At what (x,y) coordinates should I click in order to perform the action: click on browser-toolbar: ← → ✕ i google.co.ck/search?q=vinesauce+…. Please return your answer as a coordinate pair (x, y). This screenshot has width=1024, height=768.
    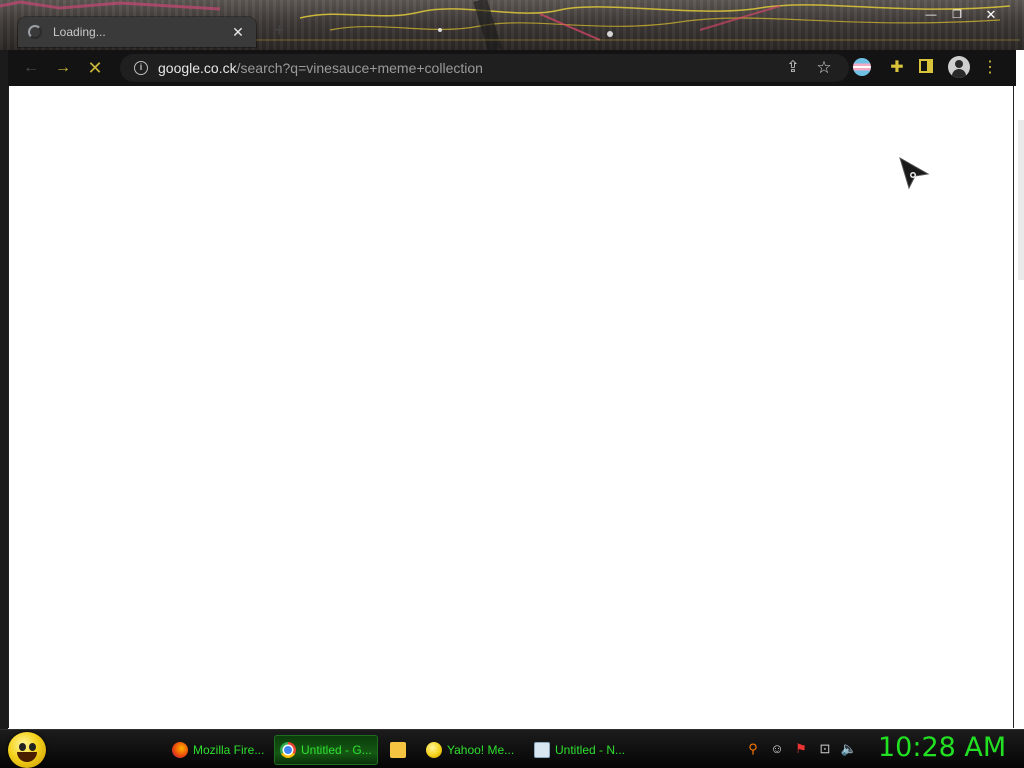
    Looking at the image, I should click on (512, 68).